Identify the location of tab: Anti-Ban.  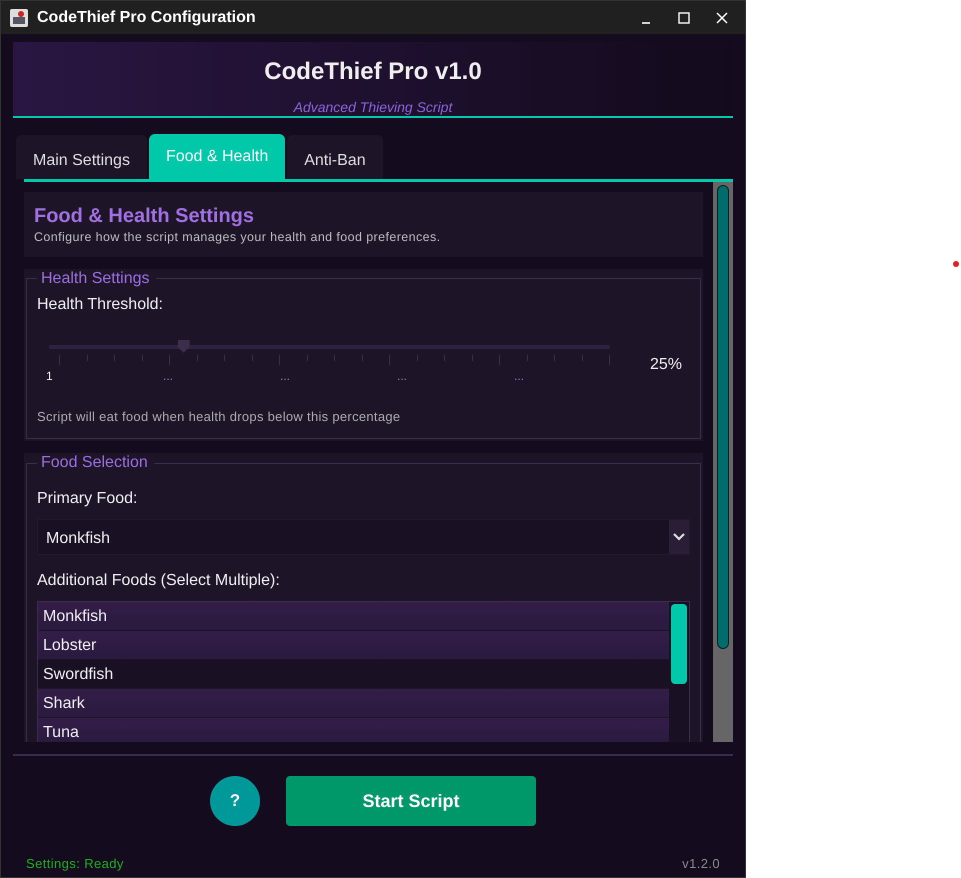
(335, 157).